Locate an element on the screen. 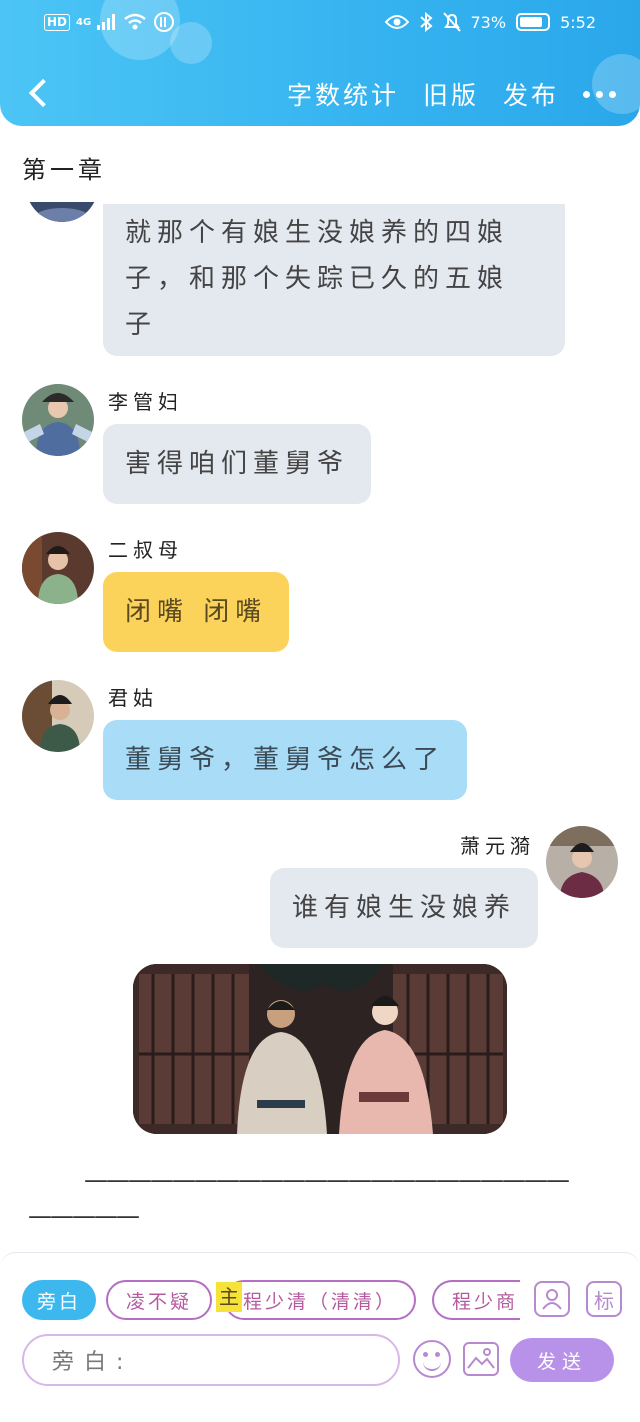 Image resolution: width=640 pixels, height=1422 pixels. decorative-bubble is located at coordinates (191, 43).